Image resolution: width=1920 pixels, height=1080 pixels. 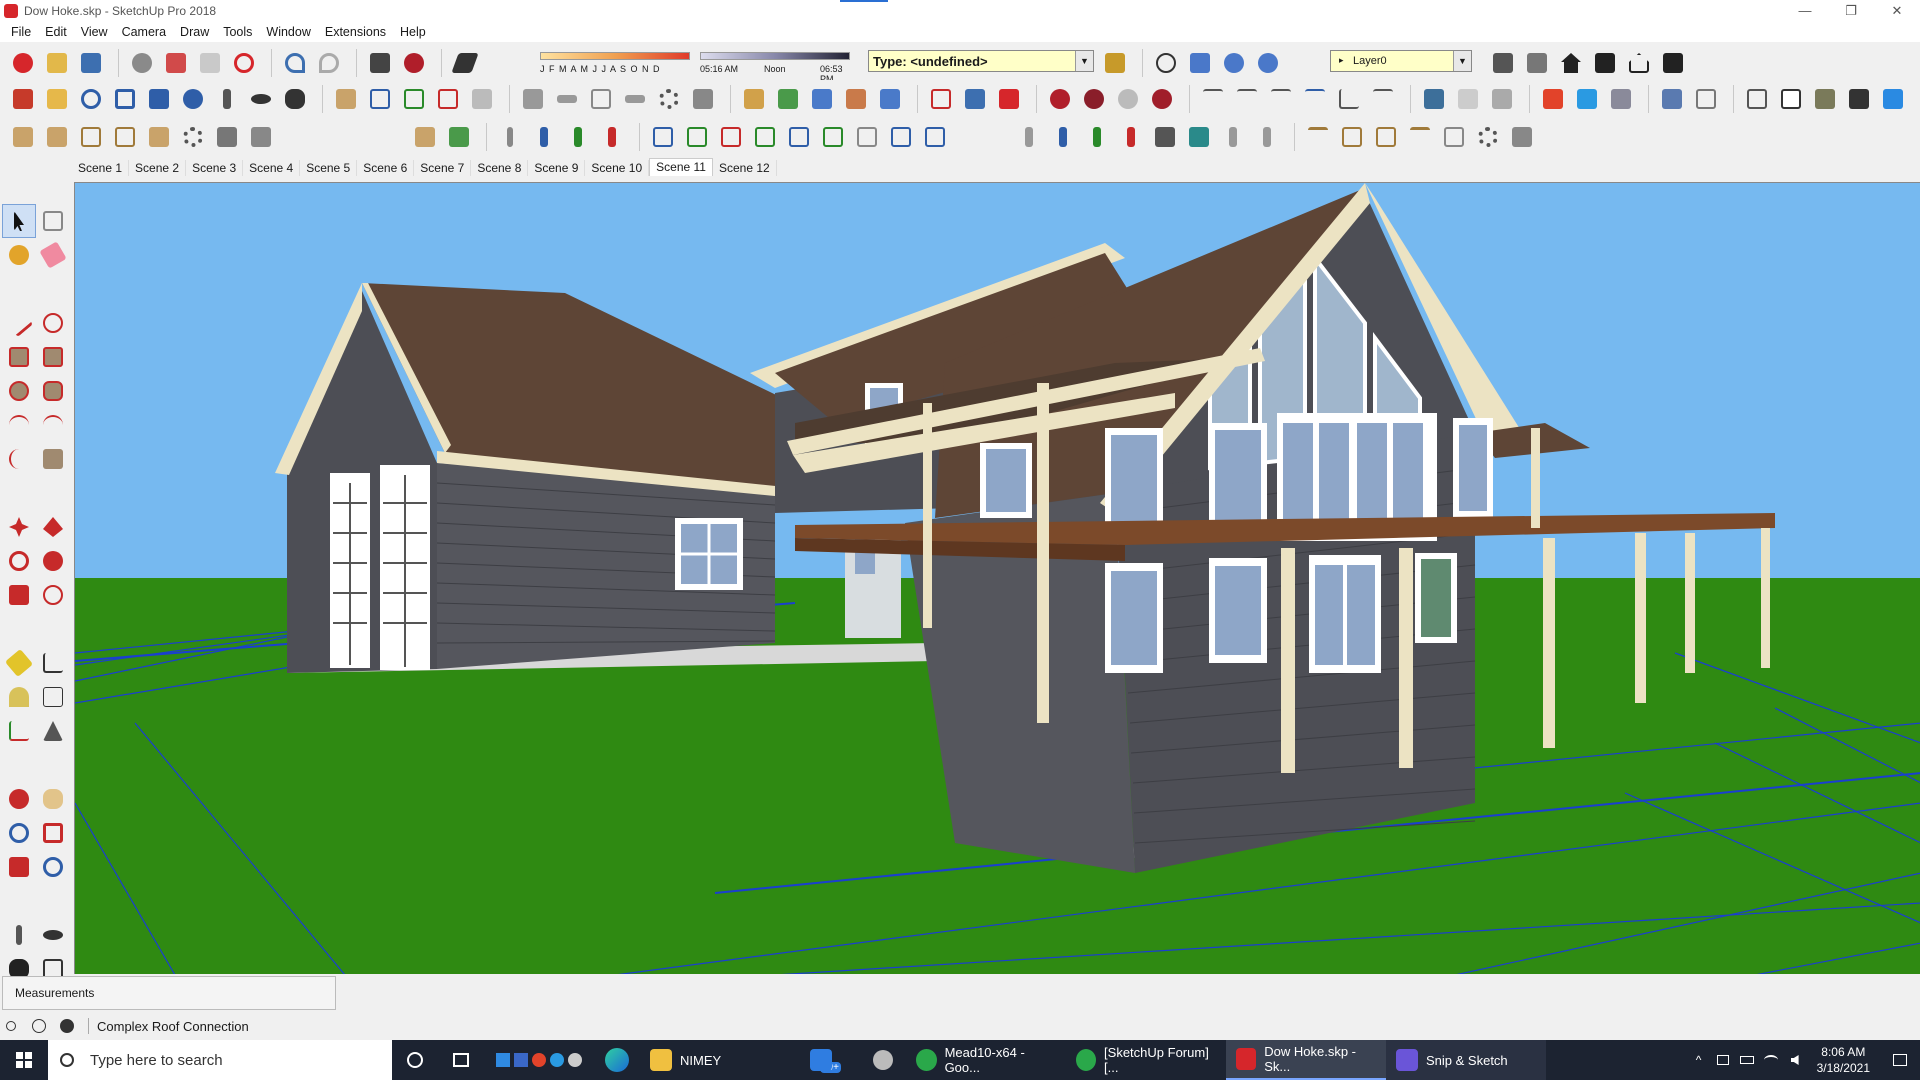 I want to click on ruby-tool-1-button, so click(x=1060, y=99).